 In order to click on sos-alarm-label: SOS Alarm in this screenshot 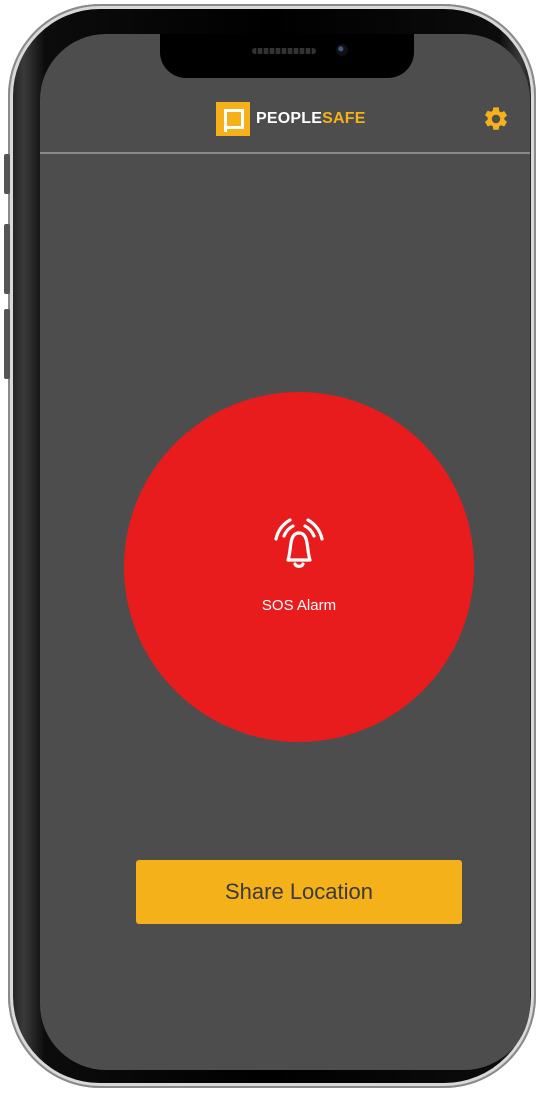, I will do `click(299, 605)`.